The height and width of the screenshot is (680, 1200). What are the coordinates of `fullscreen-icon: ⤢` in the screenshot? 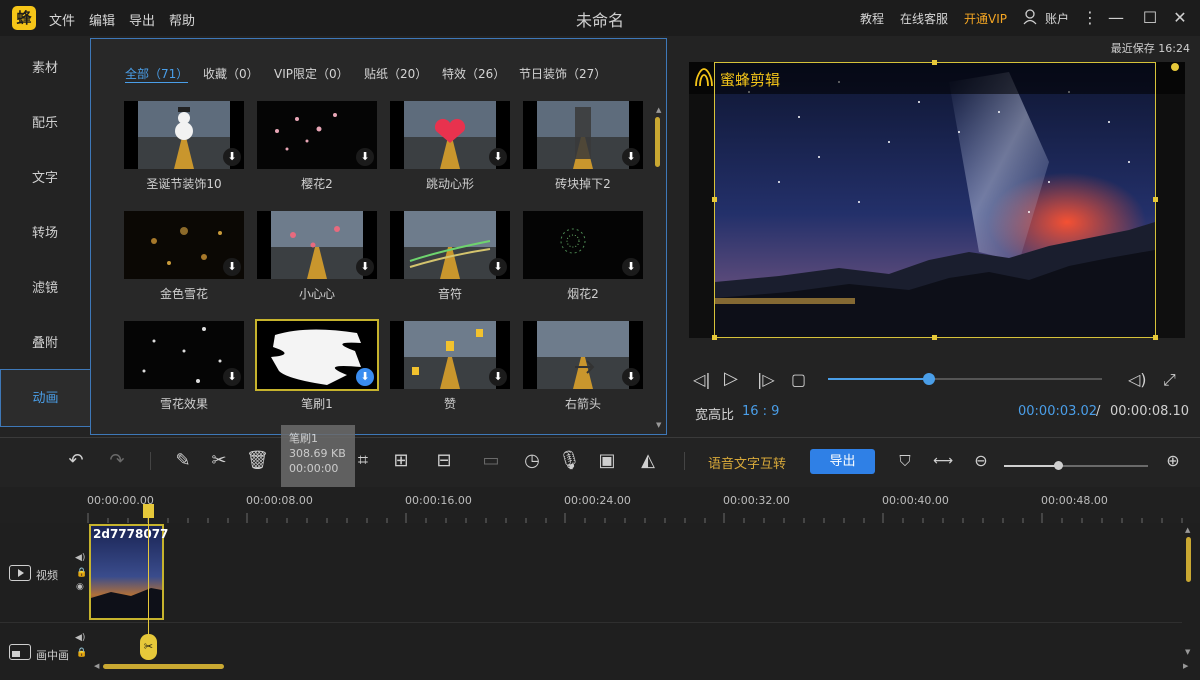 It's located at (1169, 380).